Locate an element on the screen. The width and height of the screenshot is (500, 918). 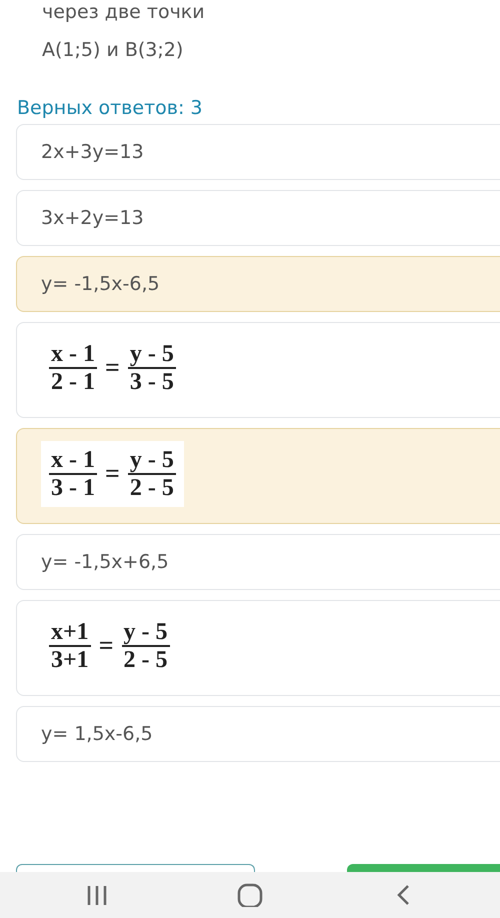
answer-option: 2x+3y=13 is located at coordinates (258, 152).